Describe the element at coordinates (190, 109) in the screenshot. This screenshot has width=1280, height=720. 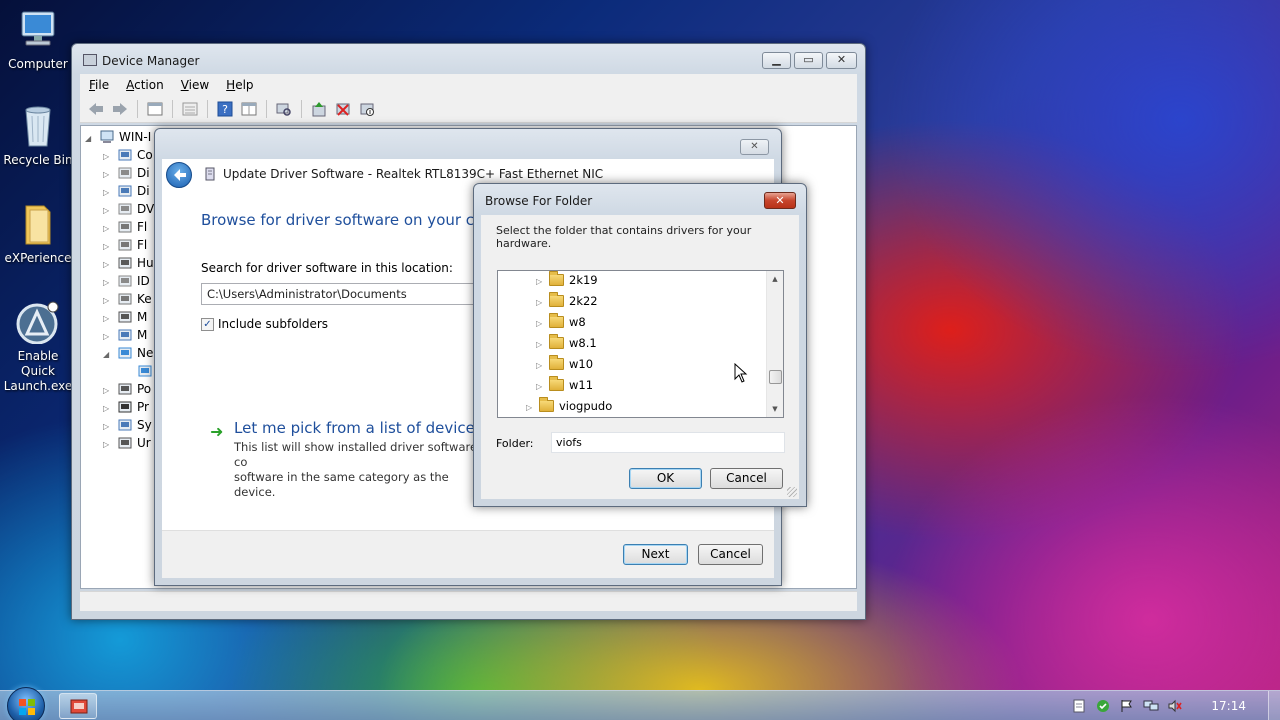
I see `list-view-icon` at that location.